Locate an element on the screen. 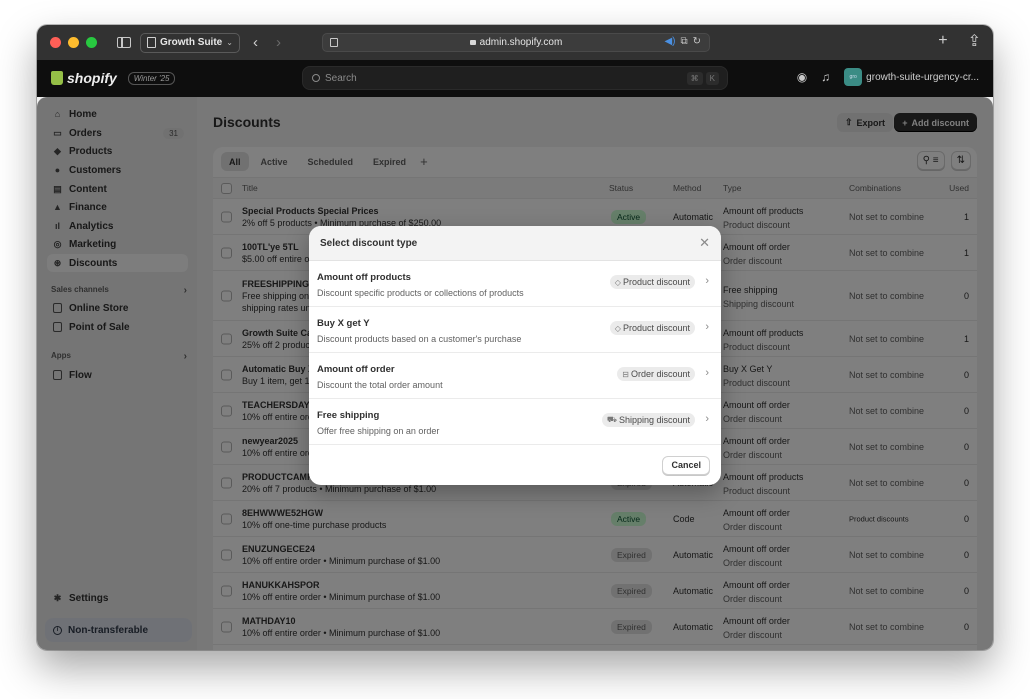 The image size is (1030, 699). maximize-window-button is located at coordinates (91, 42).